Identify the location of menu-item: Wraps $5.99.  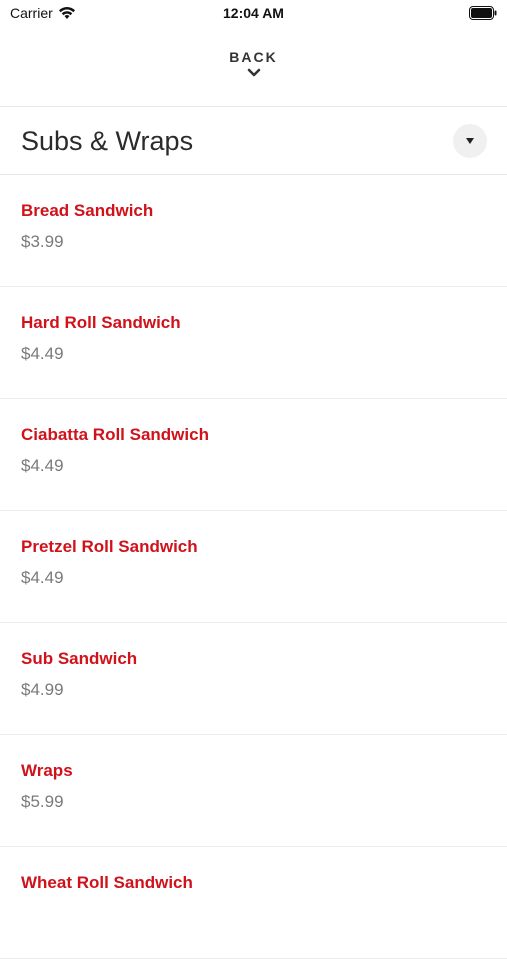
(253, 791).